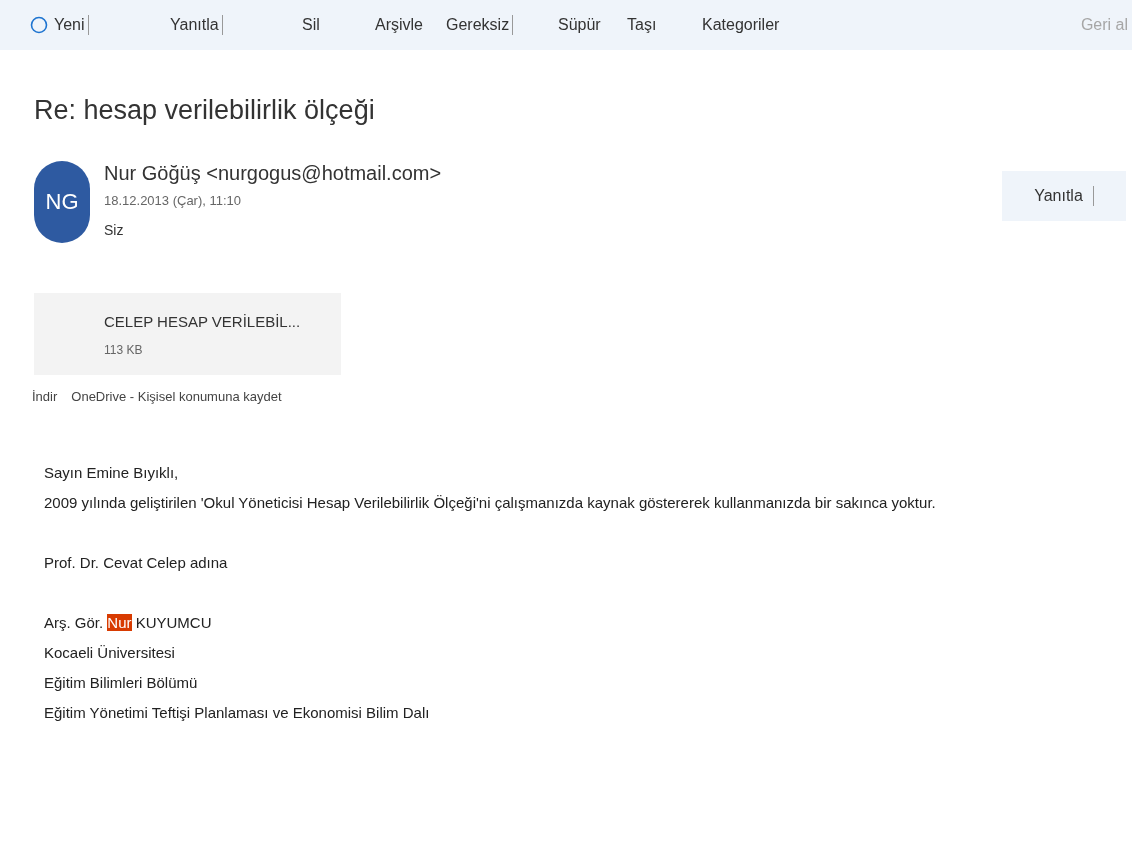 Image resolution: width=1143 pixels, height=865 pixels. What do you see at coordinates (57, 25) in the screenshot?
I see `new-button: Yeni` at bounding box center [57, 25].